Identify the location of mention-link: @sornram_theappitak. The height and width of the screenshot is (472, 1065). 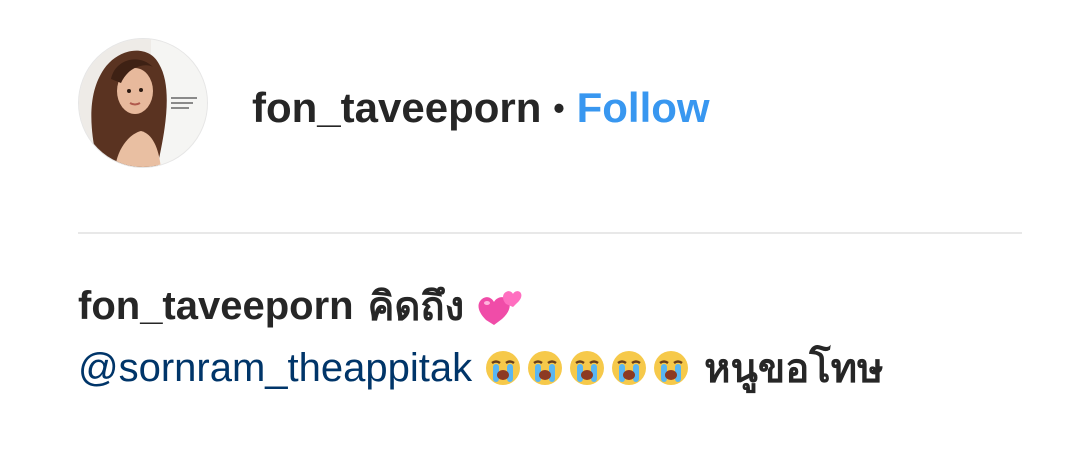
(275, 368).